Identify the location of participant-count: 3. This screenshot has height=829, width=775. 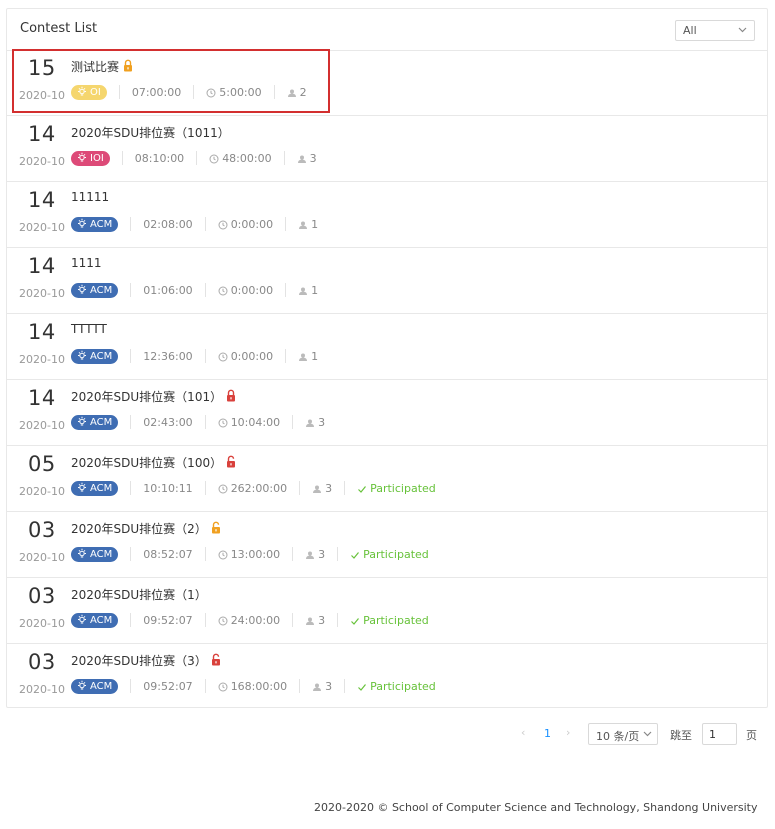
(329, 488).